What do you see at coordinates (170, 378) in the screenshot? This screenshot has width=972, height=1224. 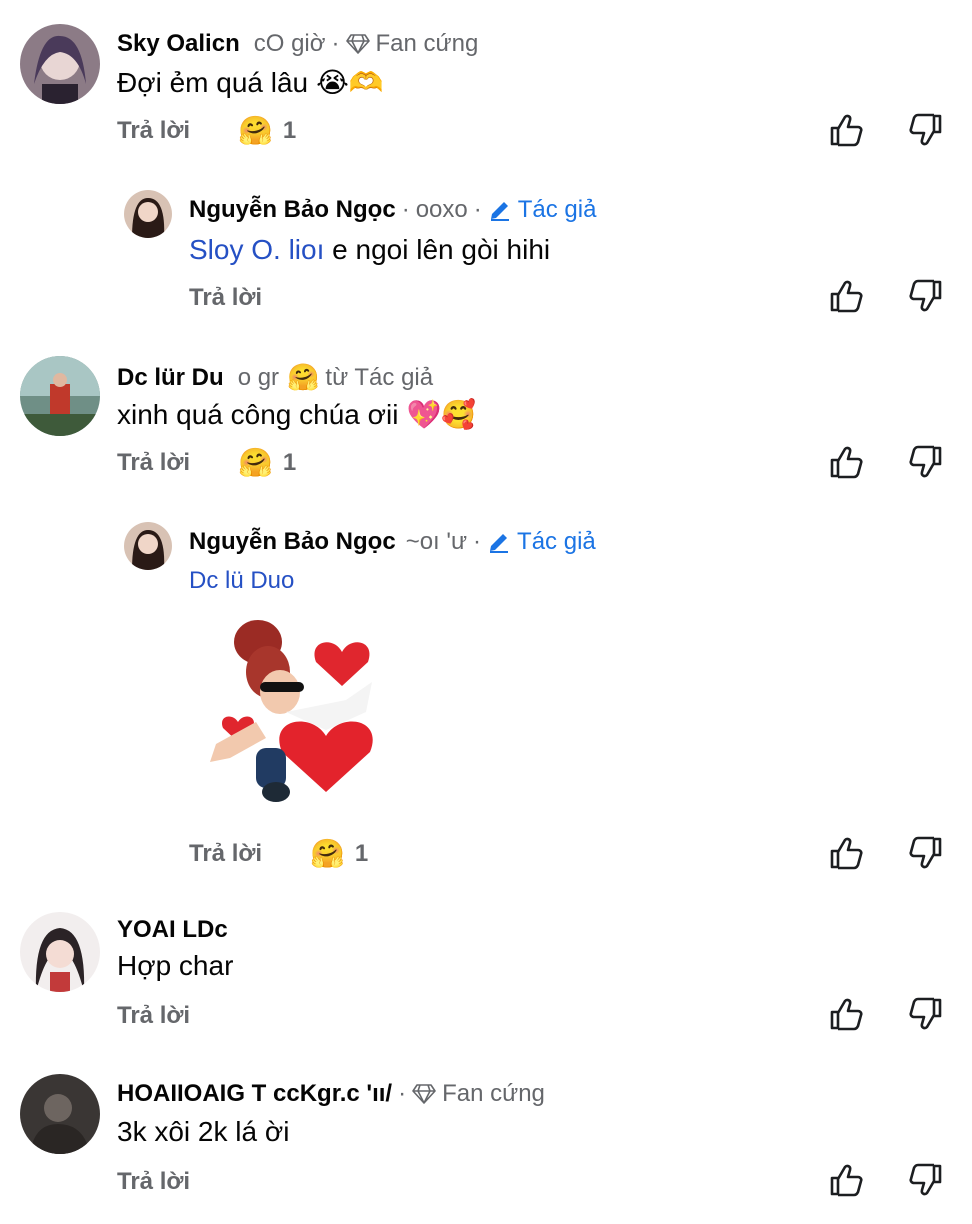 I see `commenter-name: Dc lür Du` at bounding box center [170, 378].